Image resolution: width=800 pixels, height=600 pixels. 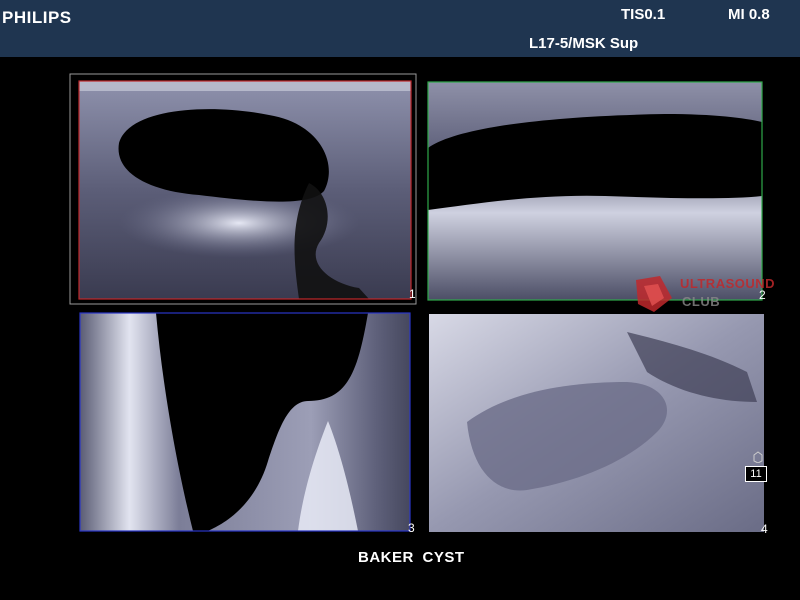 What do you see at coordinates (764, 529) in the screenshot?
I see `panel-number-4: 4` at bounding box center [764, 529].